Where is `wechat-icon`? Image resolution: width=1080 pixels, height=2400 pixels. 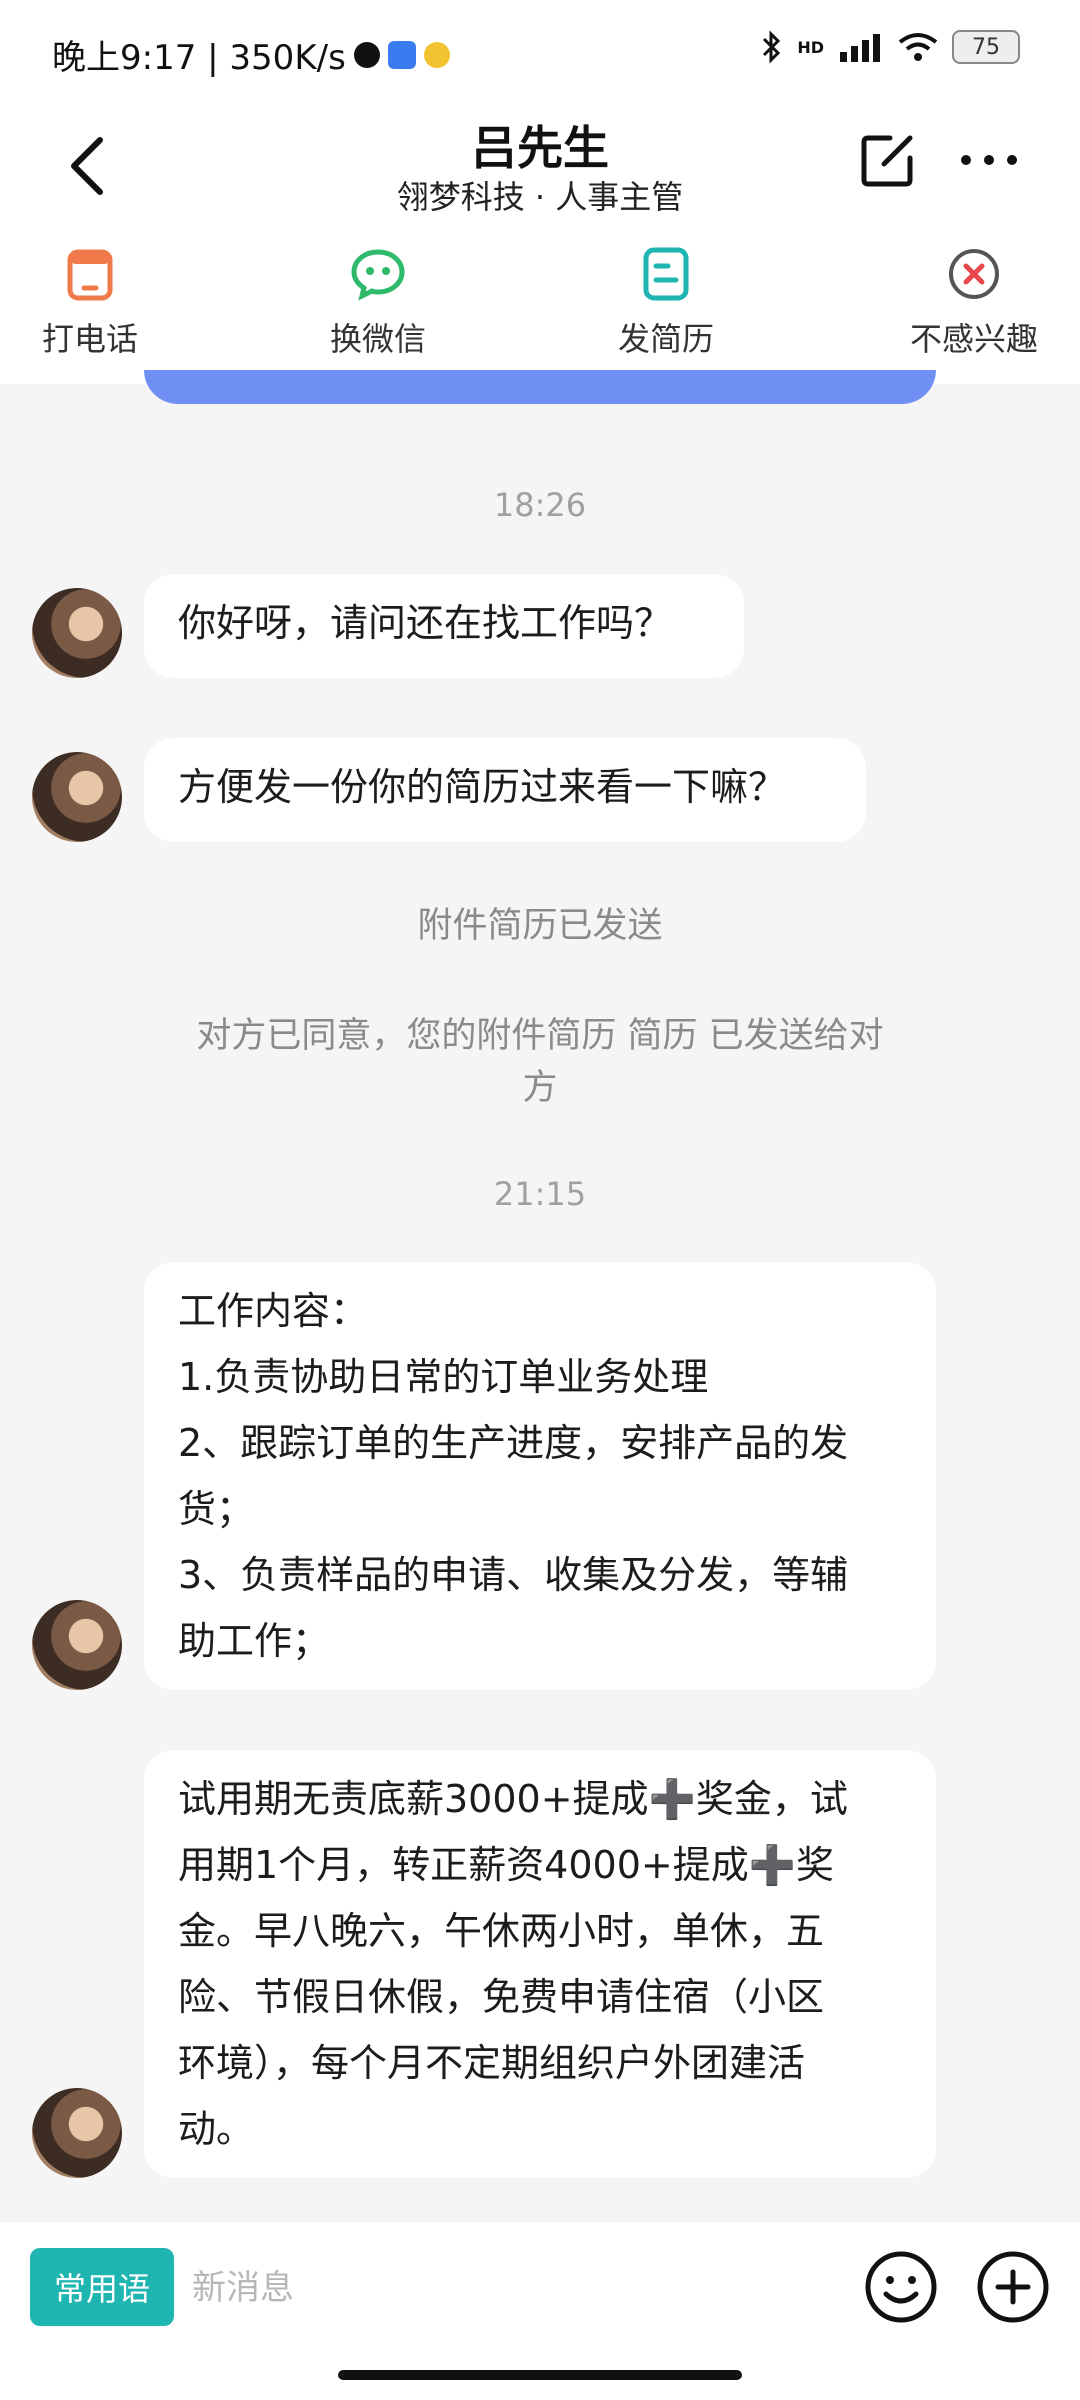 wechat-icon is located at coordinates (378, 275).